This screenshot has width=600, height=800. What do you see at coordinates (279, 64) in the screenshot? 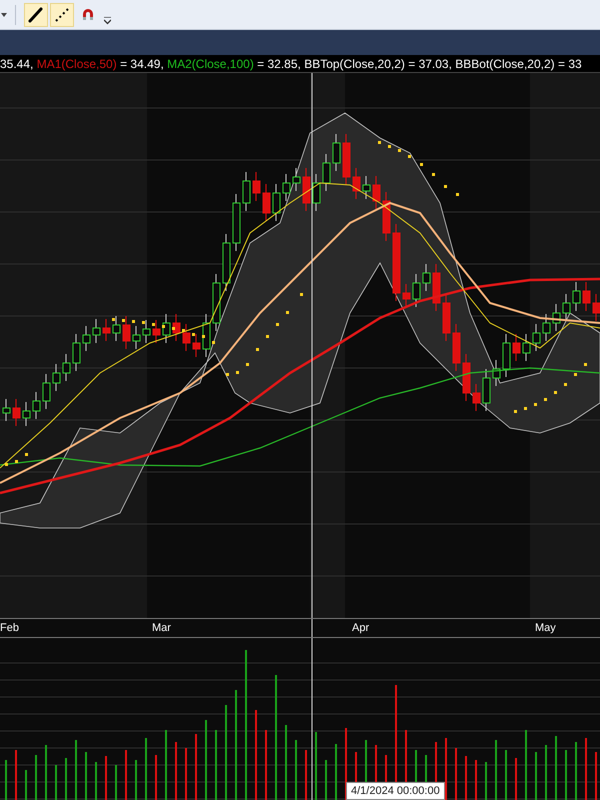
I see `legend-text: = 32.85,` at bounding box center [279, 64].